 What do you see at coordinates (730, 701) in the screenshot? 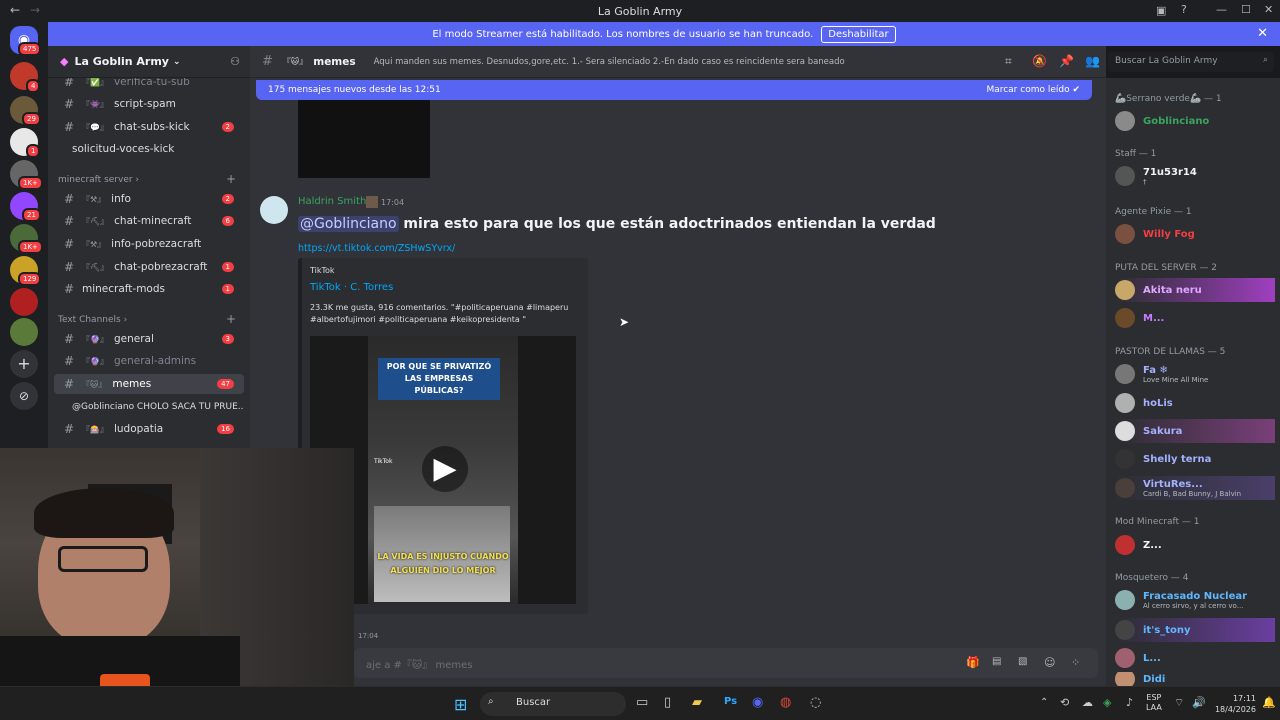
I see `photoshop-icon: Ps` at bounding box center [730, 701].